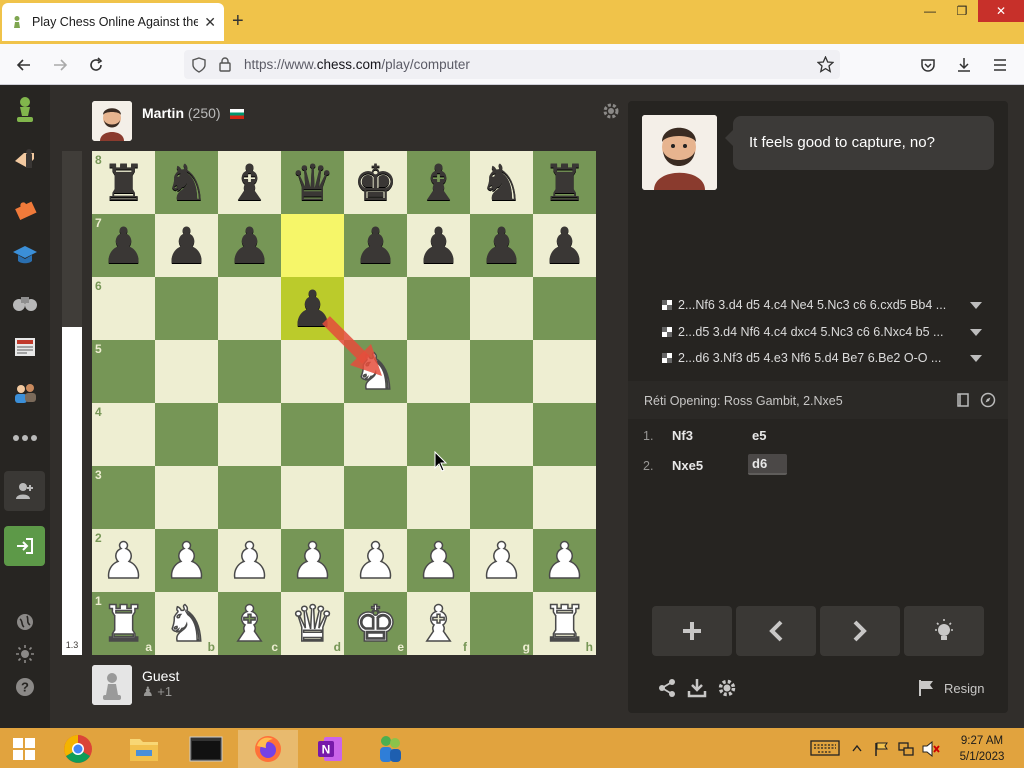 This screenshot has height=768, width=1024. What do you see at coordinates (24, 546) in the screenshot?
I see `log-in-button` at bounding box center [24, 546].